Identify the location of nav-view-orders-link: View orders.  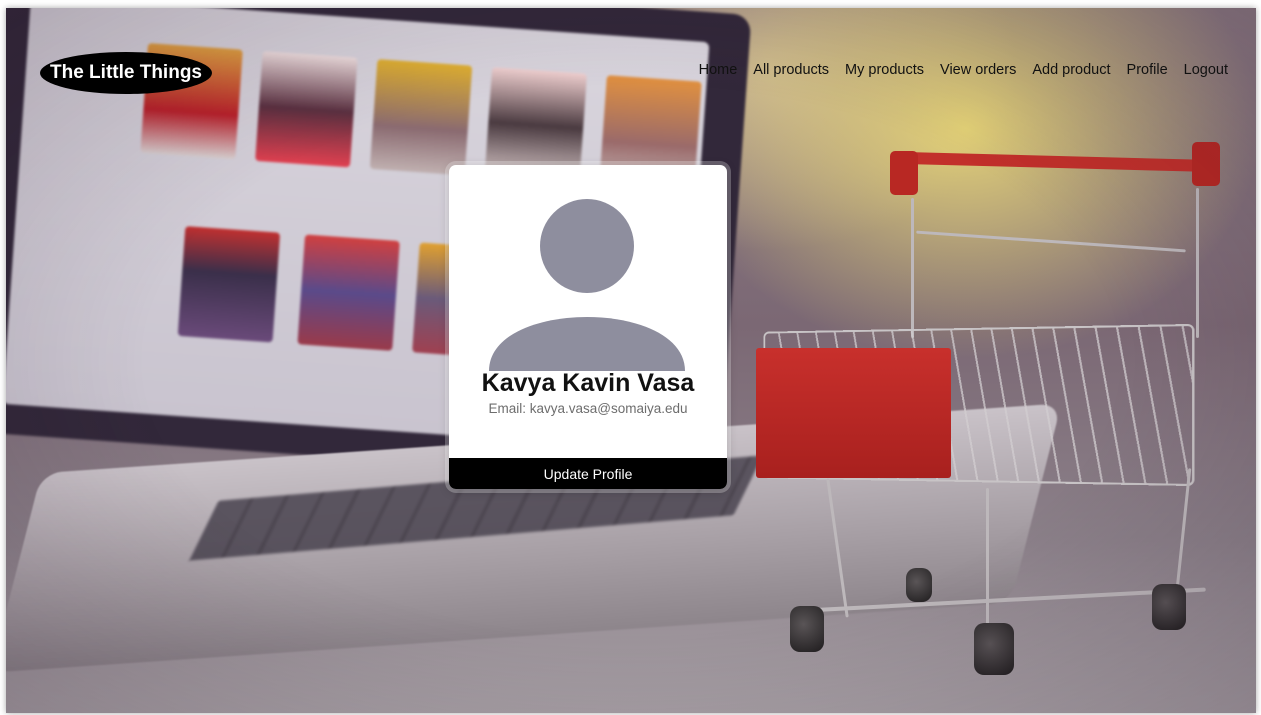
(978, 70).